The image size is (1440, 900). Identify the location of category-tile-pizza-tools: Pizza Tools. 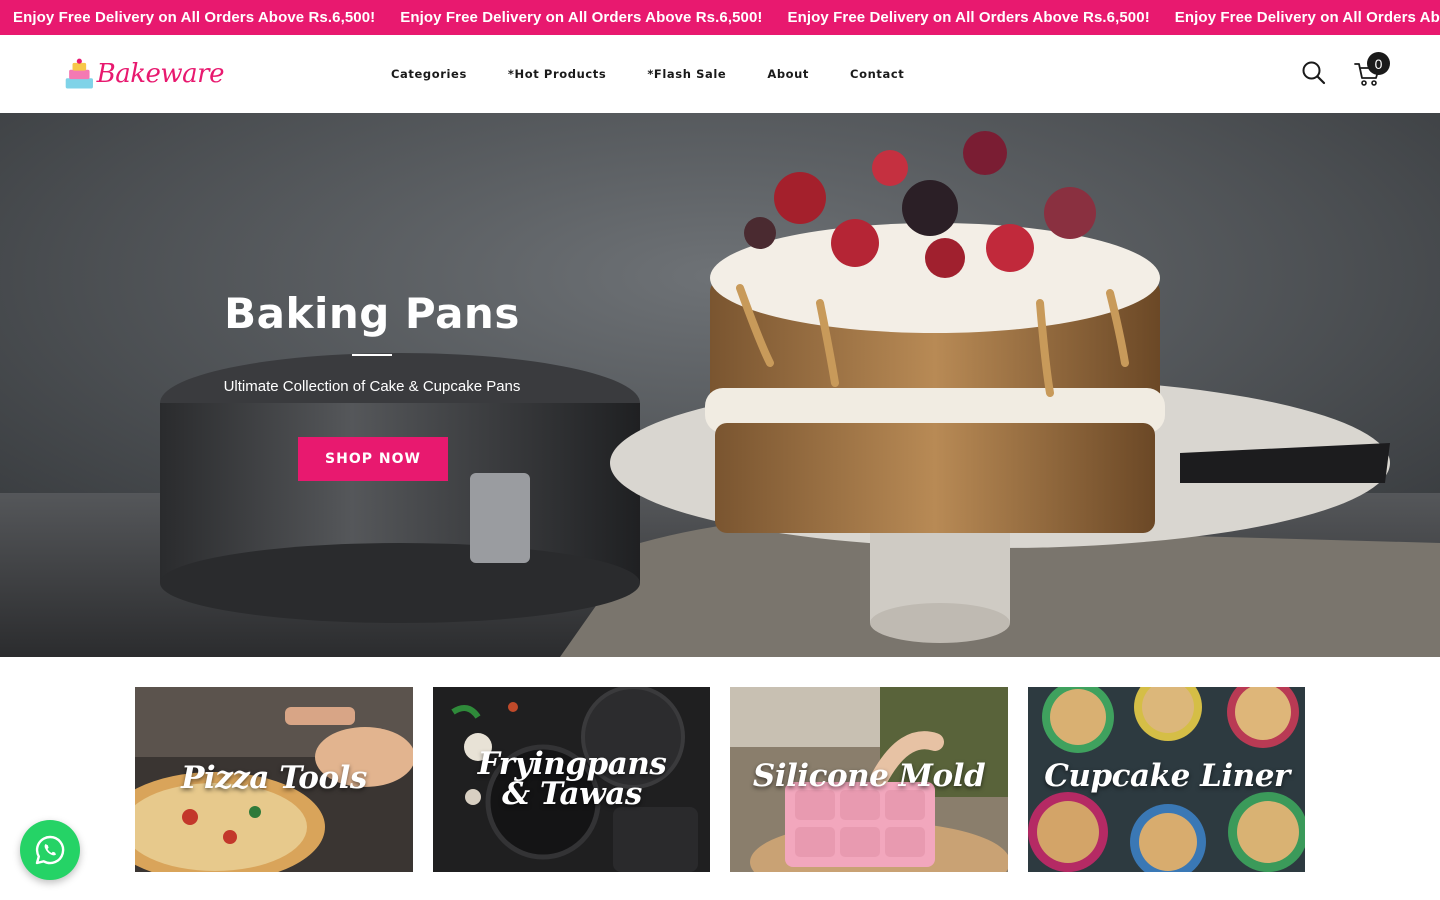
(274, 779).